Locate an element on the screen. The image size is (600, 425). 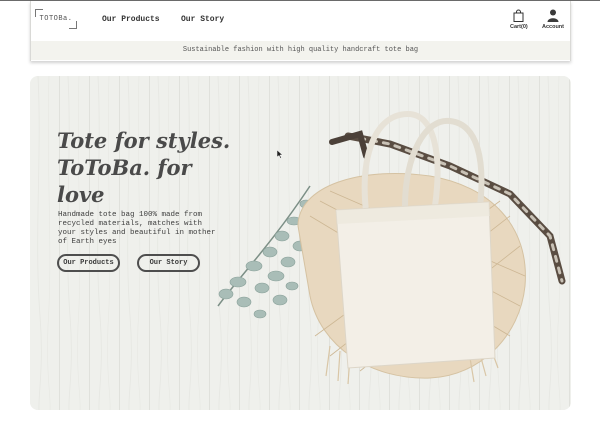
our-products-button: Our Products is located at coordinates (88, 263).